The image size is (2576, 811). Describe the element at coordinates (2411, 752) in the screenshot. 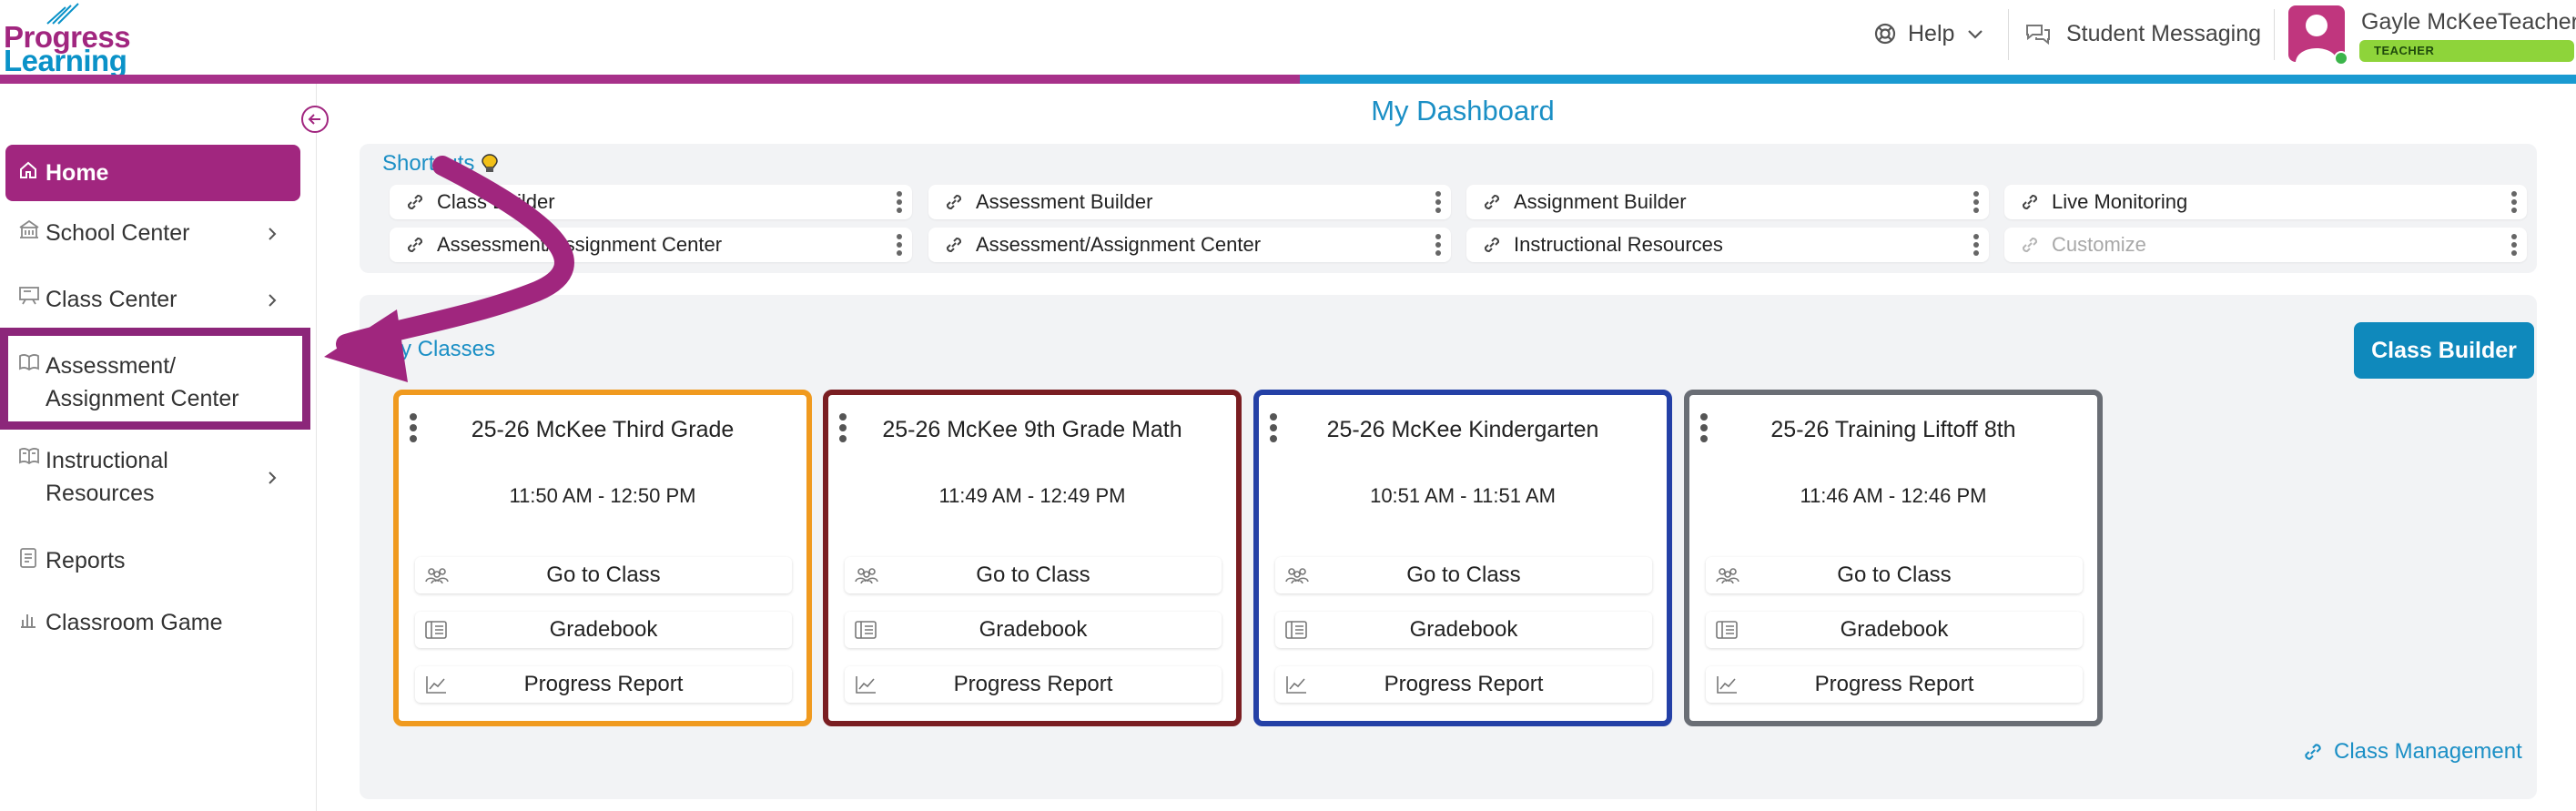

I see `class-management-link: Class Management` at that location.